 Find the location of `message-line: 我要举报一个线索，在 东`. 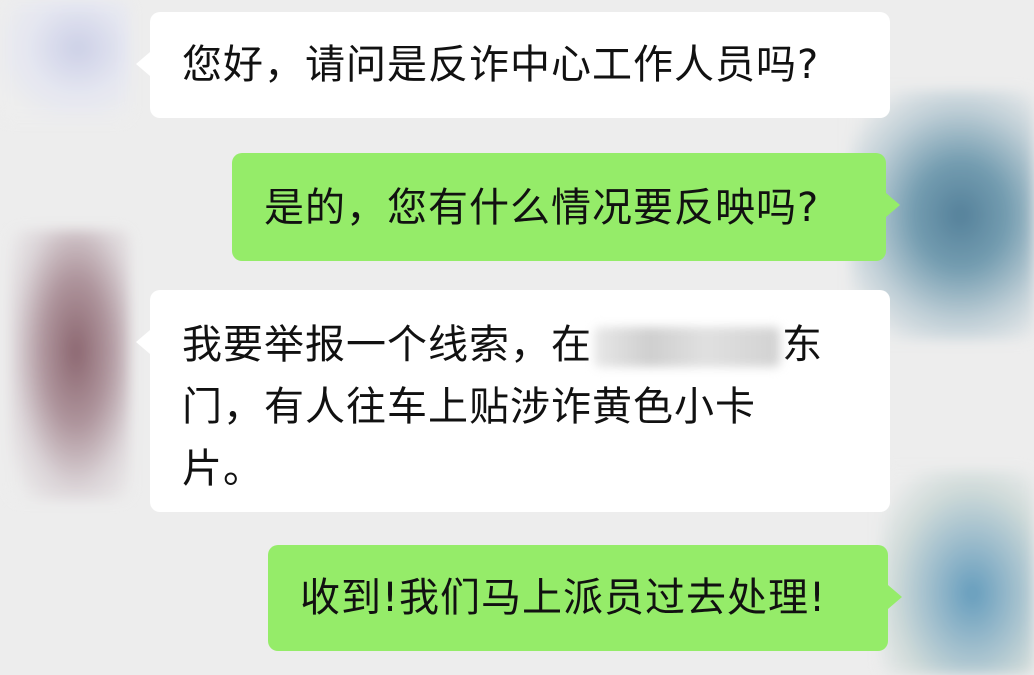

message-line: 我要举报一个线索，在 东 is located at coordinates (536, 345).